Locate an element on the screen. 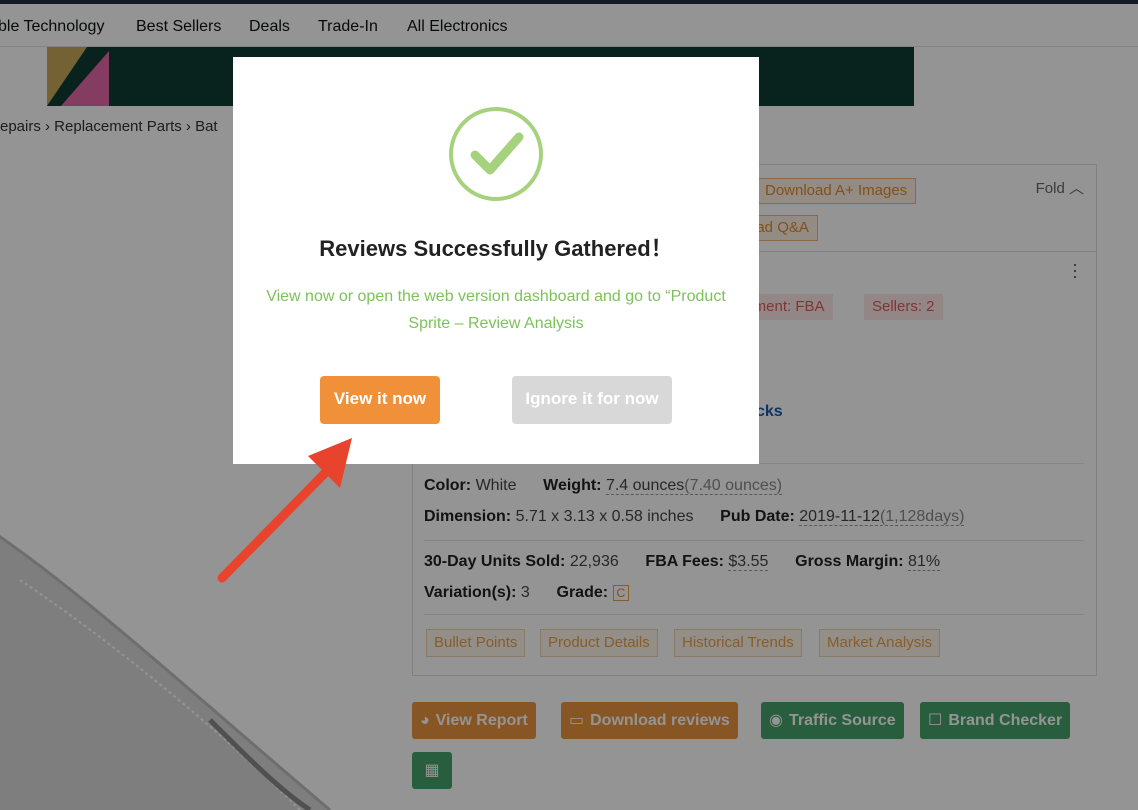 This screenshot has width=1138, height=810. red-arrow-icon is located at coordinates (284, 510).